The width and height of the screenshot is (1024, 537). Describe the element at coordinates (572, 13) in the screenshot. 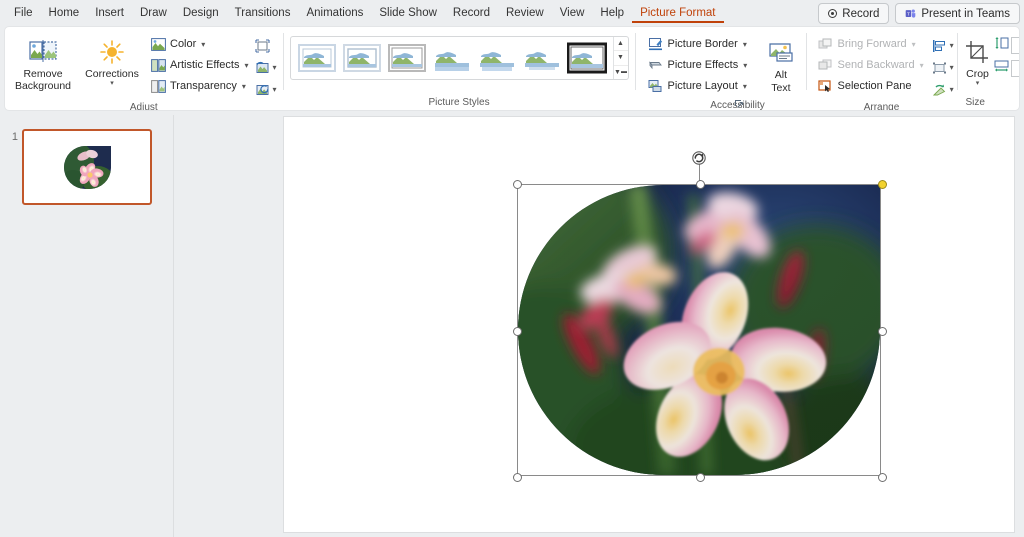

I see `menu-item-view: View` at that location.